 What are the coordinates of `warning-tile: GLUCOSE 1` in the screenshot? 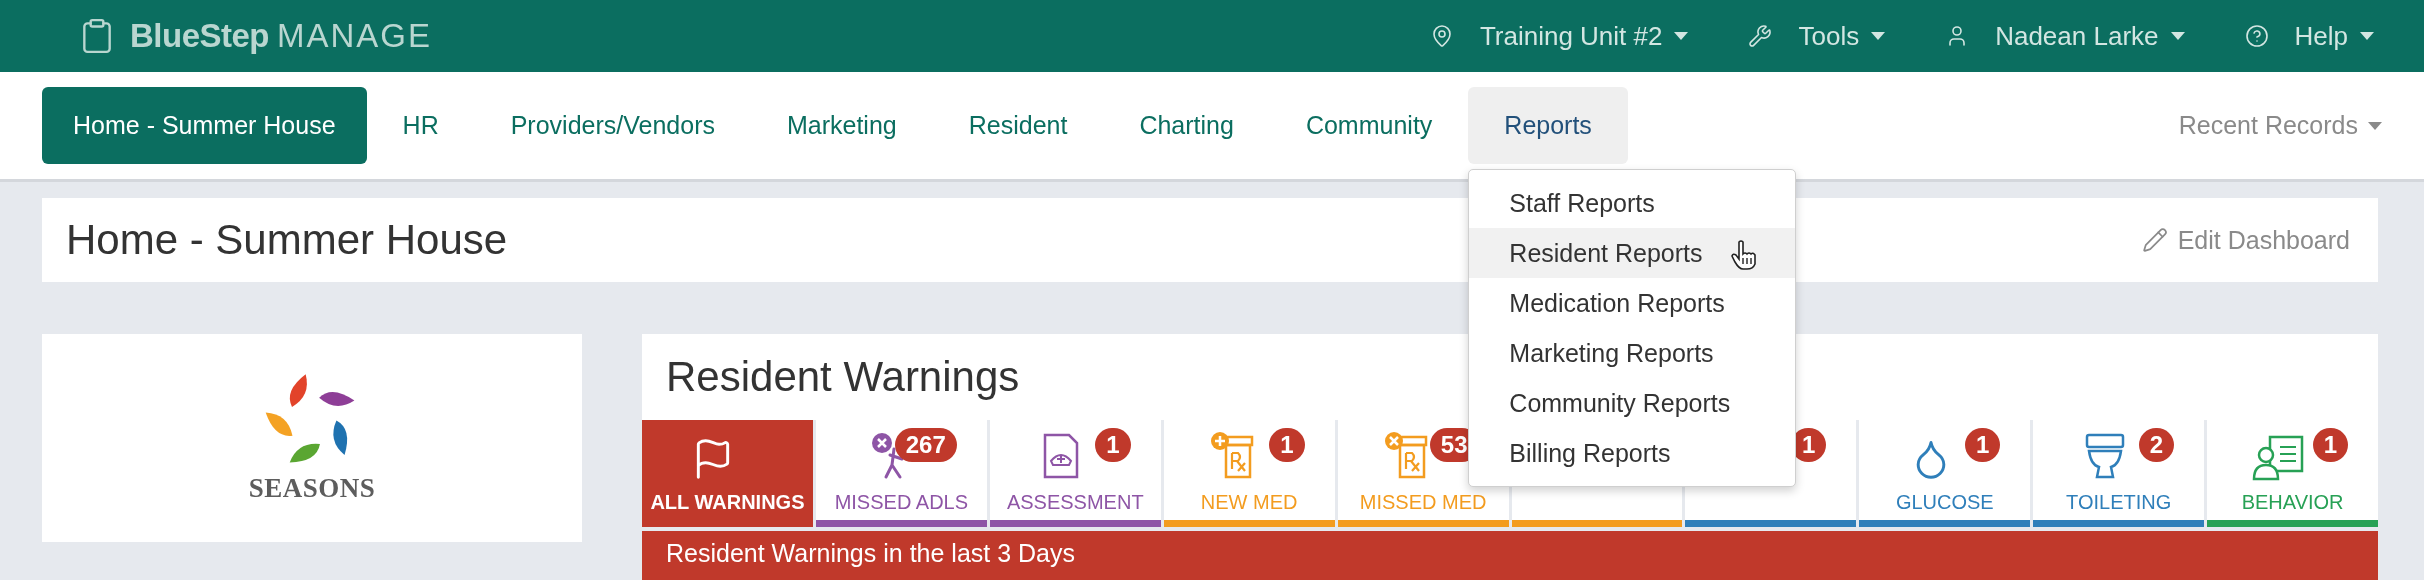 It's located at (1945, 473).